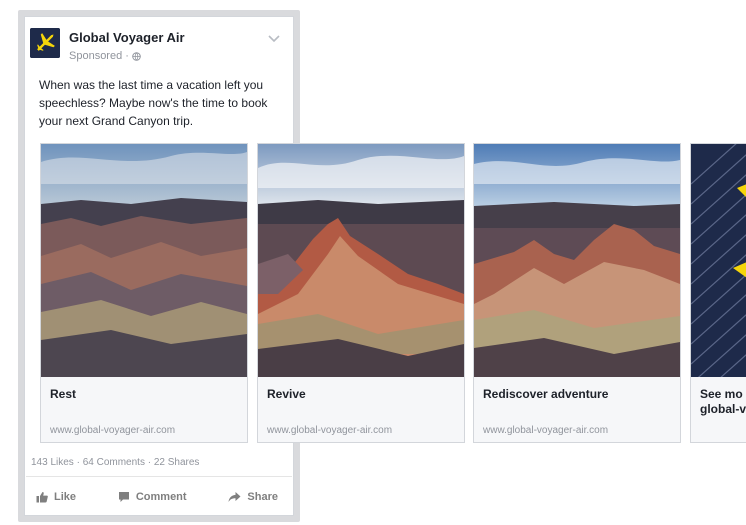  Describe the element at coordinates (63, 394) in the screenshot. I see `card-title: Rest` at that location.